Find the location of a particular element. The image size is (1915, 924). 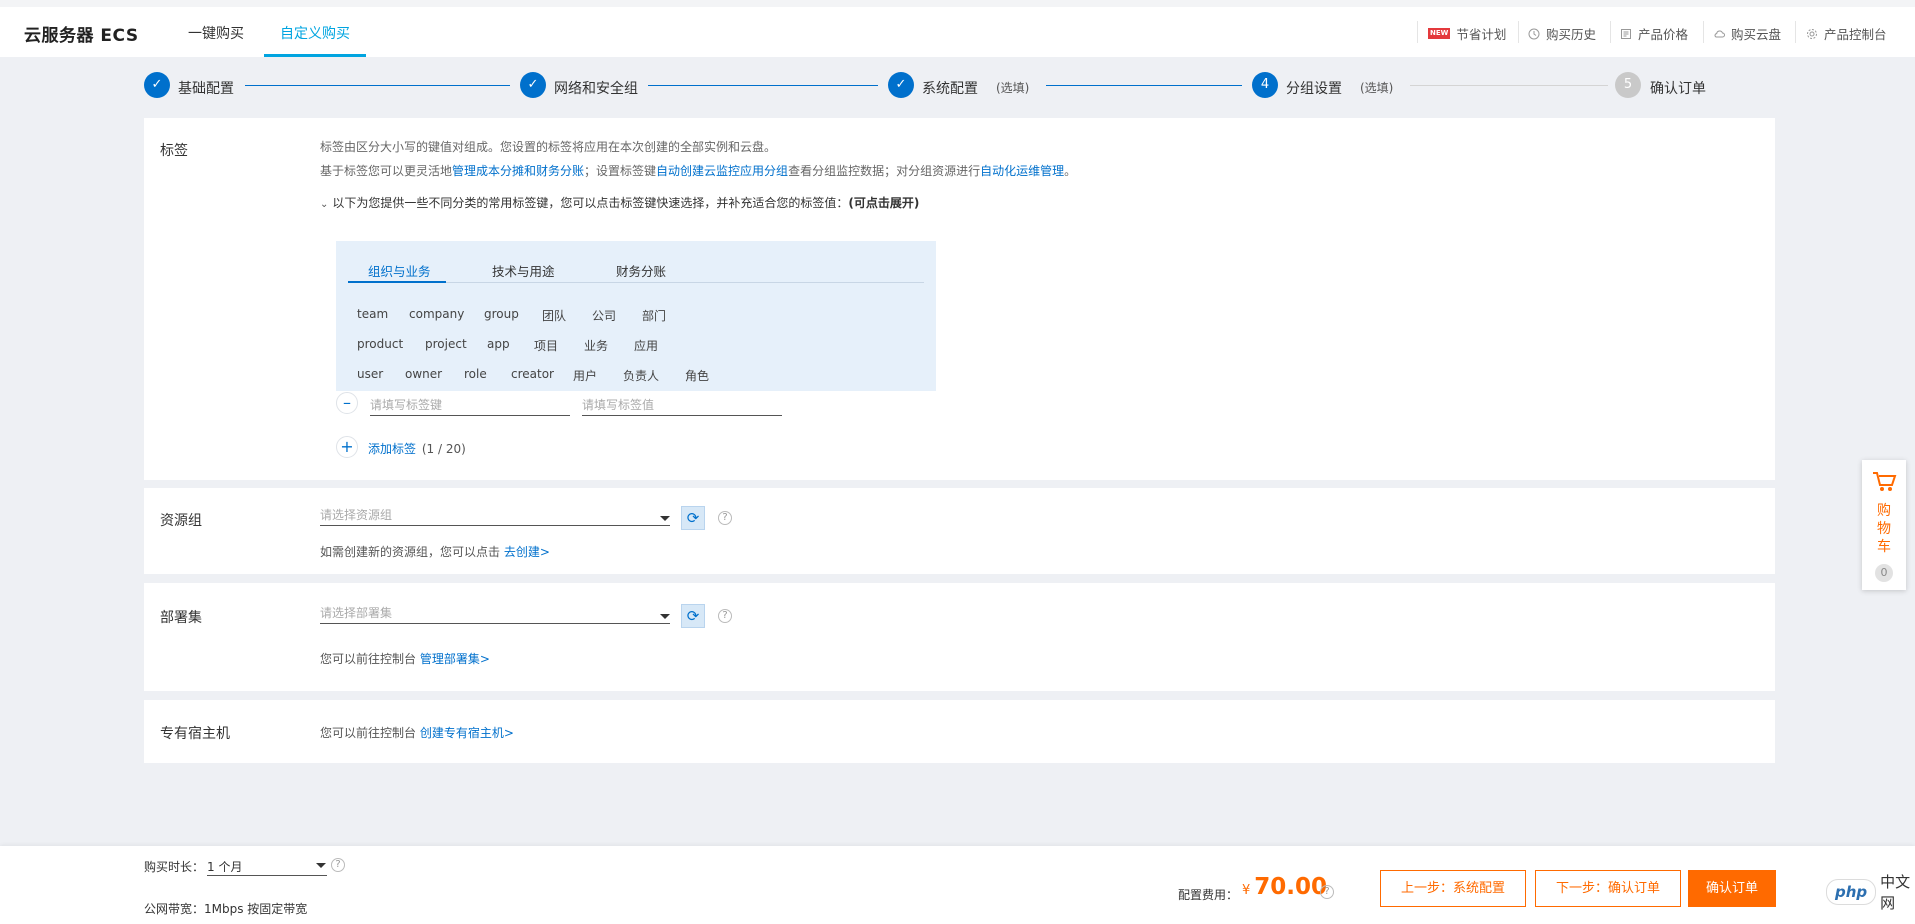

tag-chip: 负责人 is located at coordinates (641, 375).